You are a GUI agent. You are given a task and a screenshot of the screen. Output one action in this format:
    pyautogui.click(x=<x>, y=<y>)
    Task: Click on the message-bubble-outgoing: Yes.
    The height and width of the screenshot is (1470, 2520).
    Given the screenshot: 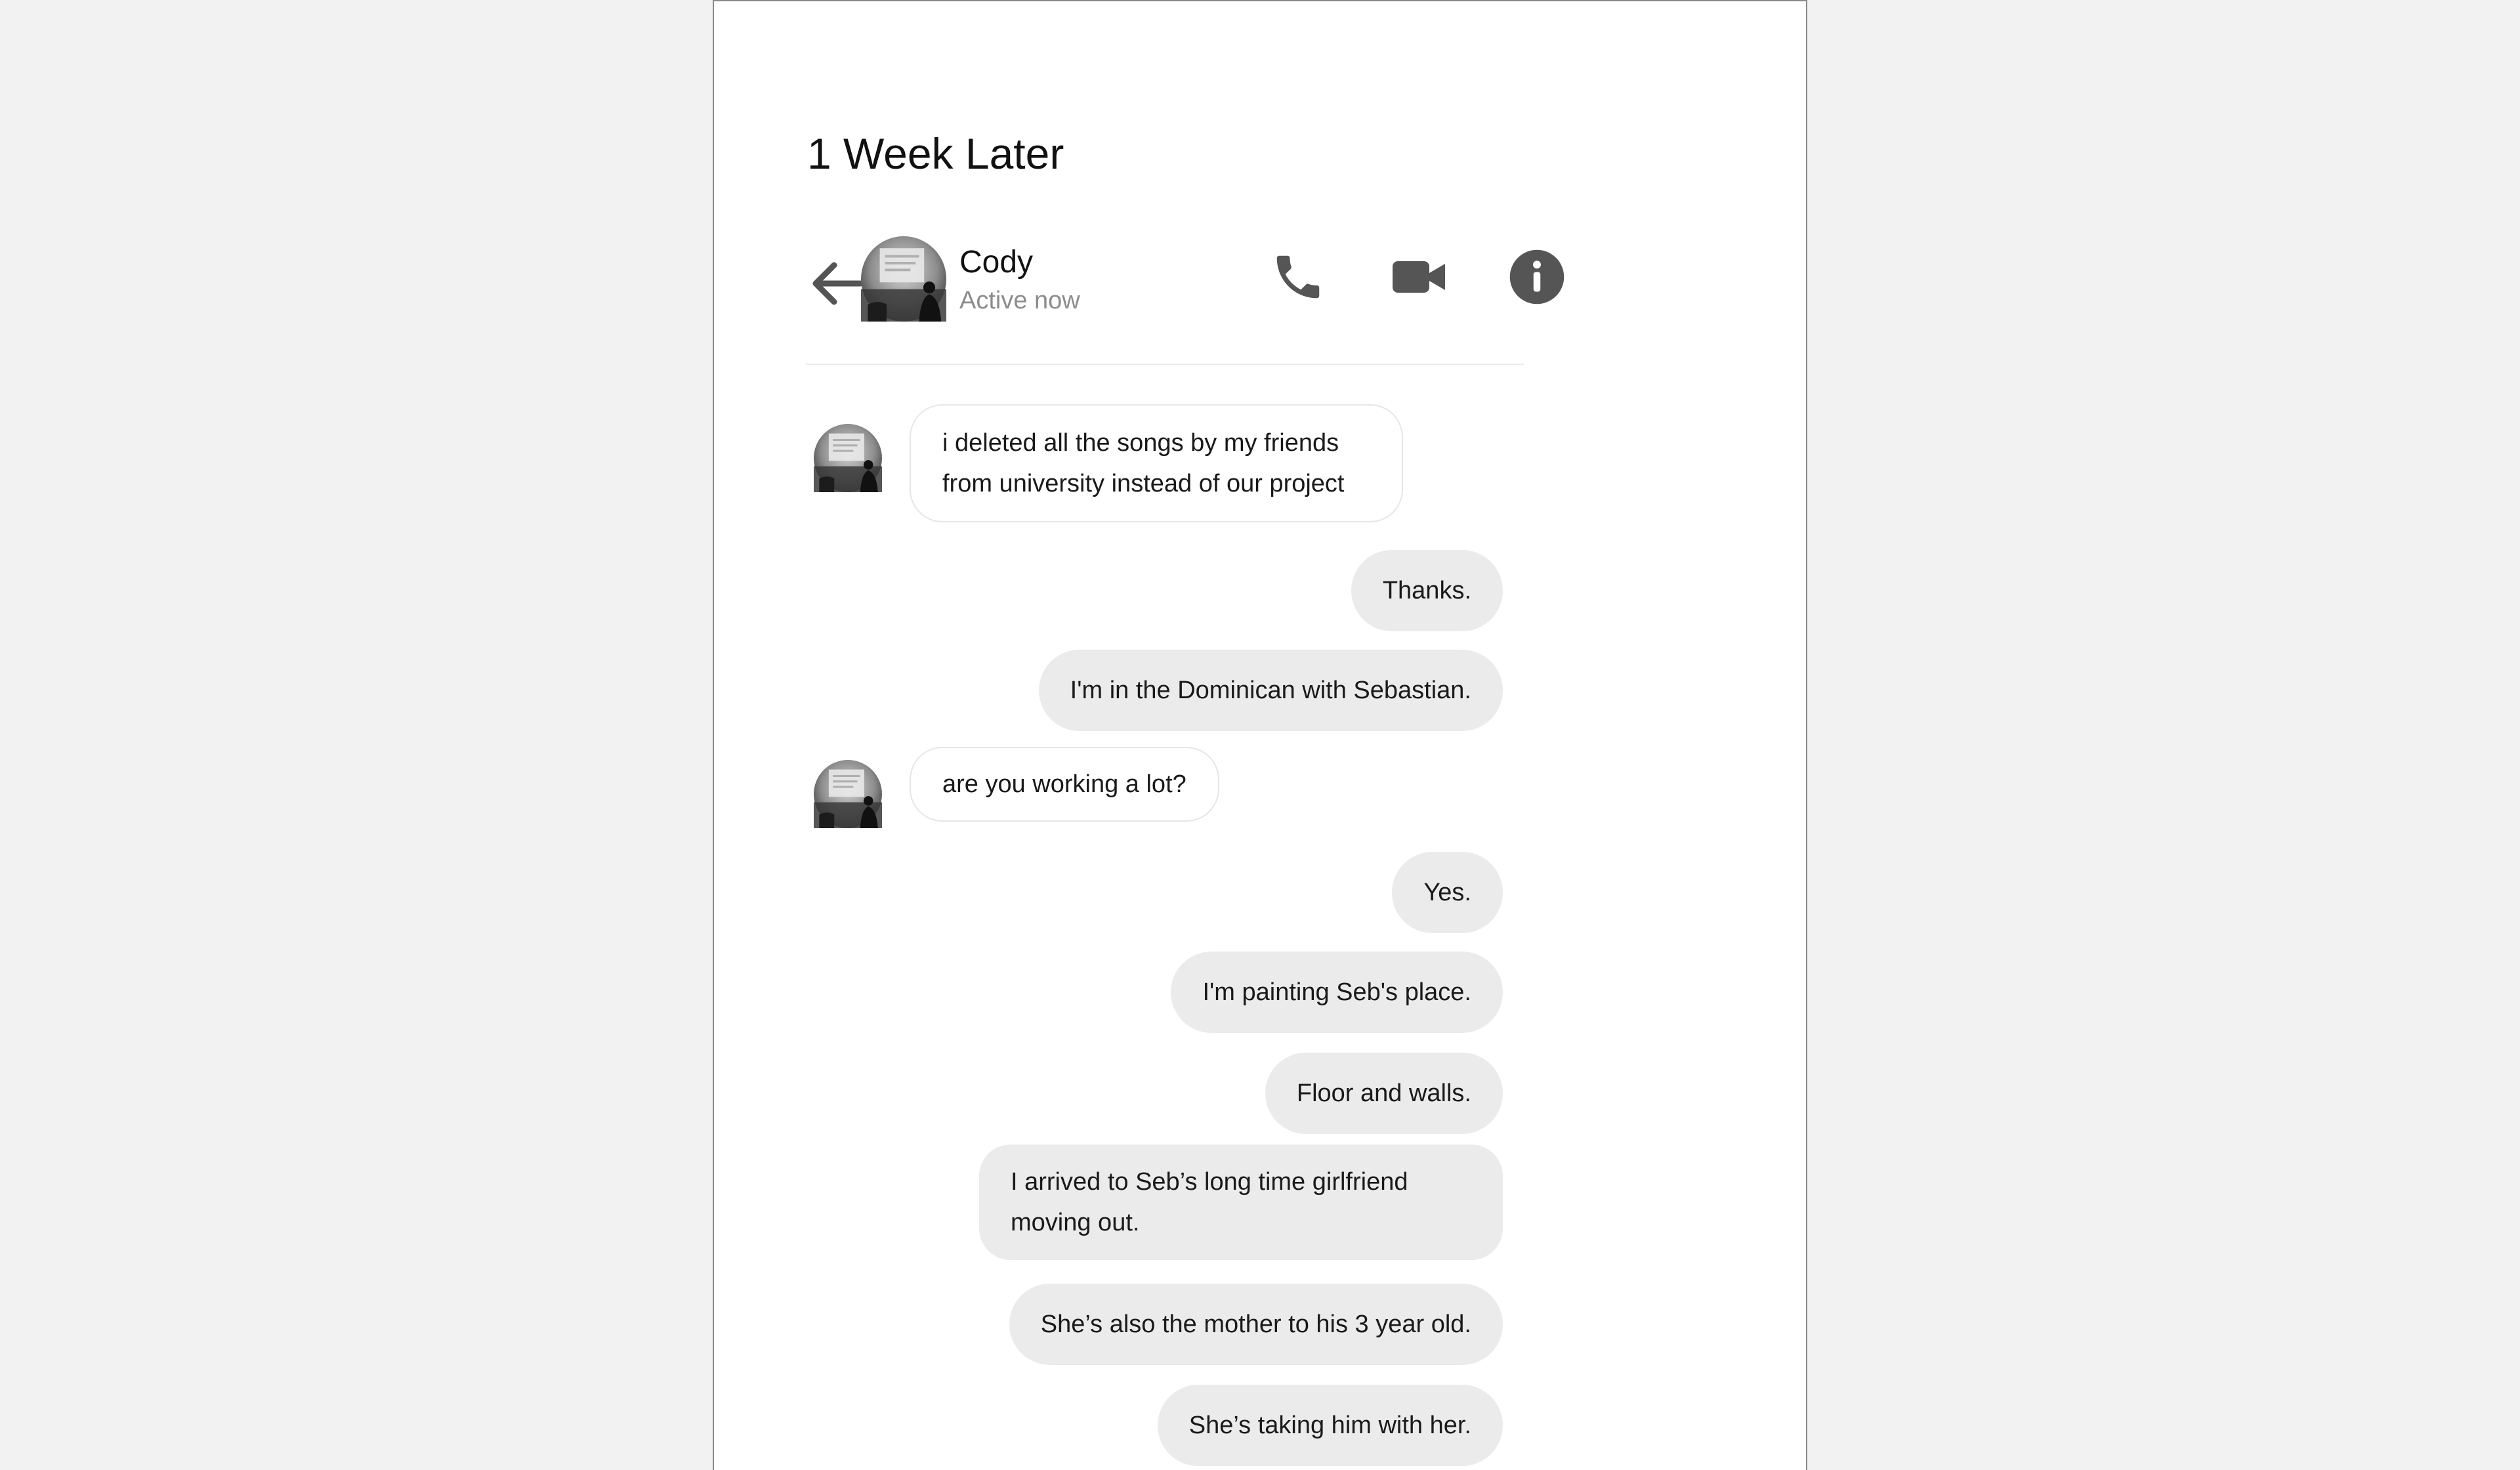 What is the action you would take?
    pyautogui.click(x=1447, y=892)
    